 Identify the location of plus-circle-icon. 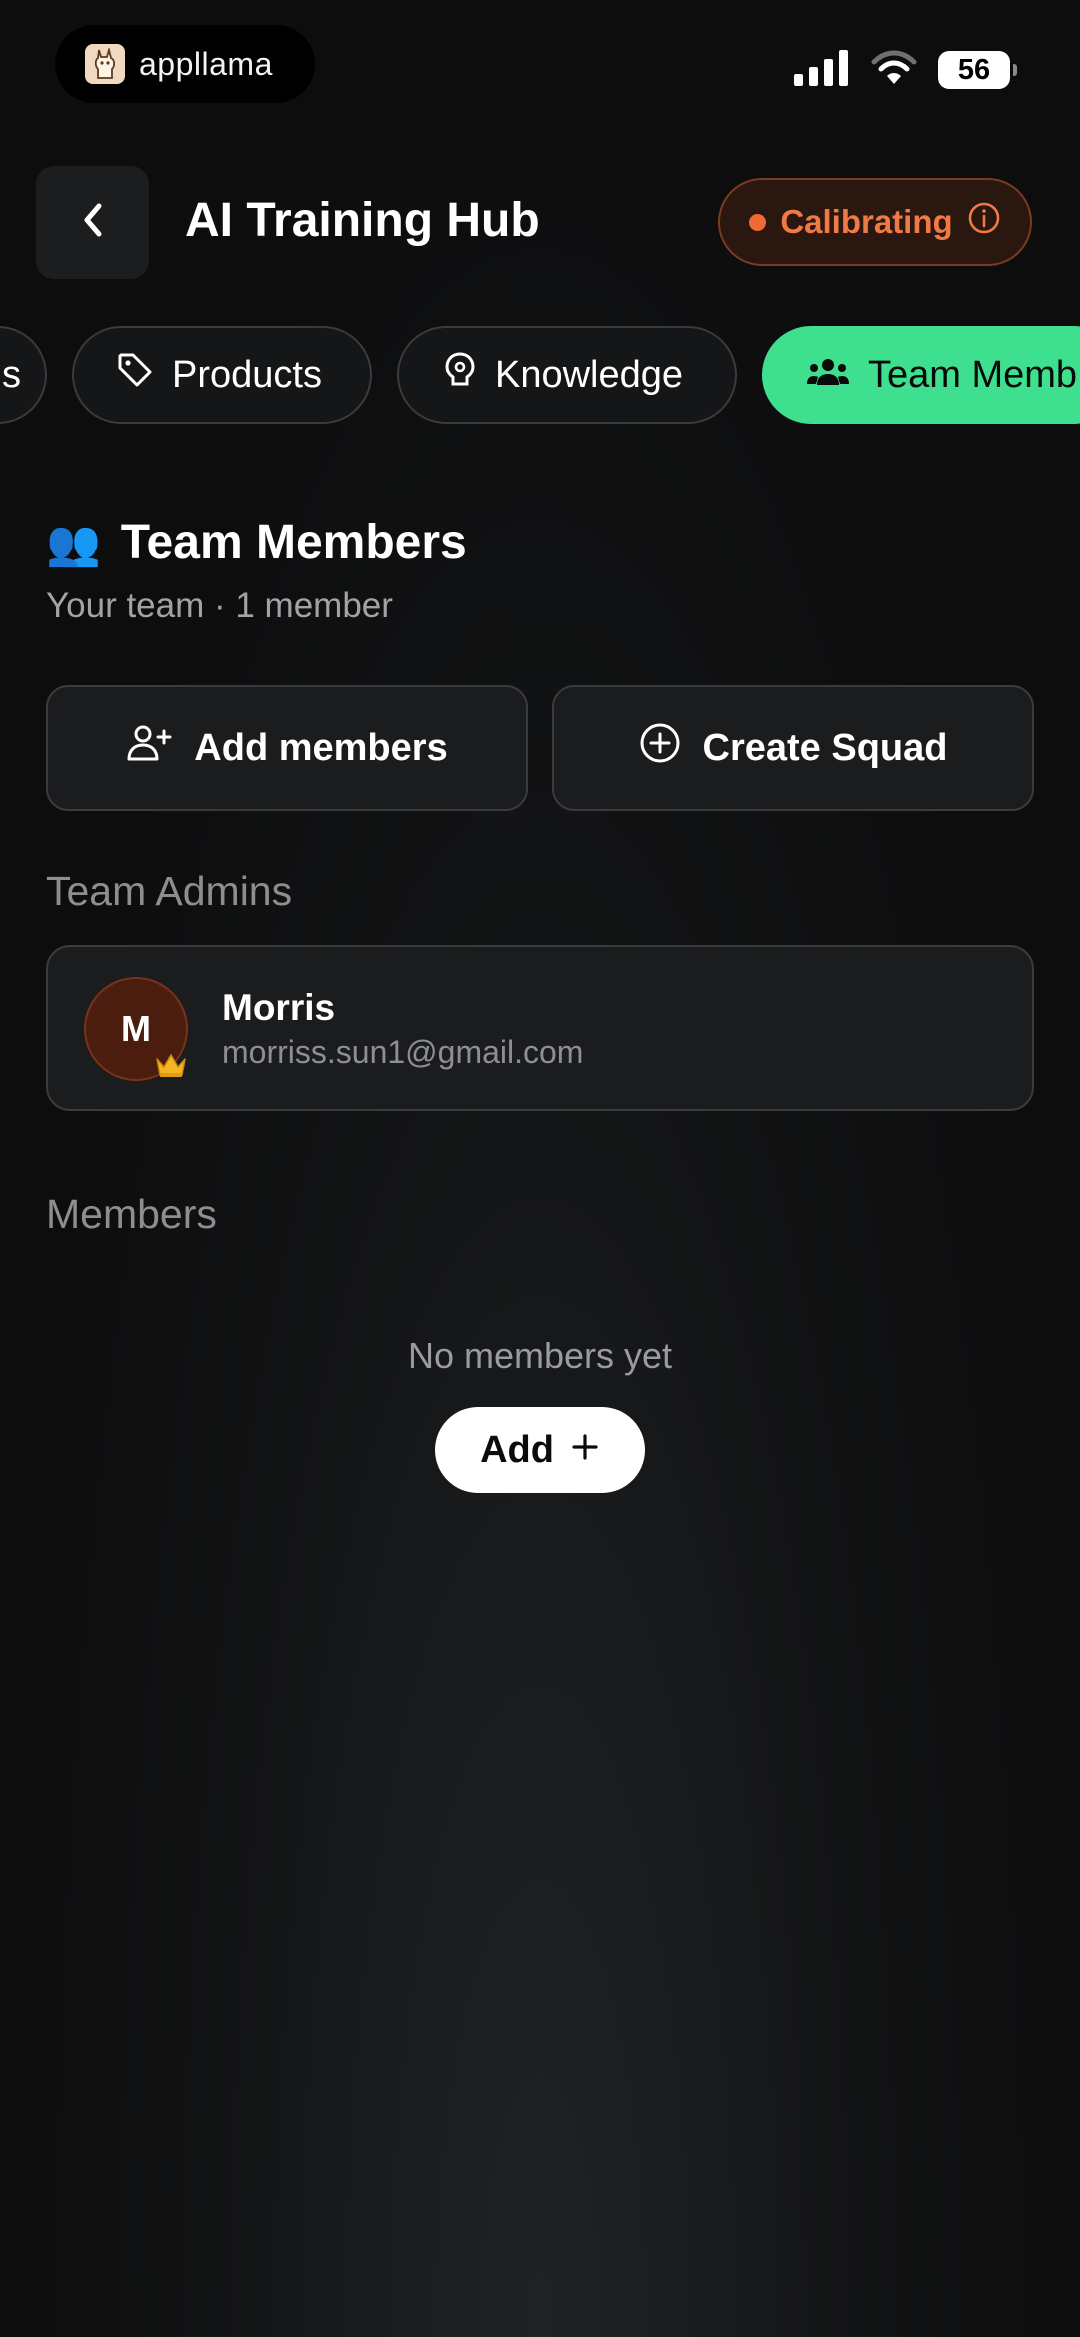
(660, 748).